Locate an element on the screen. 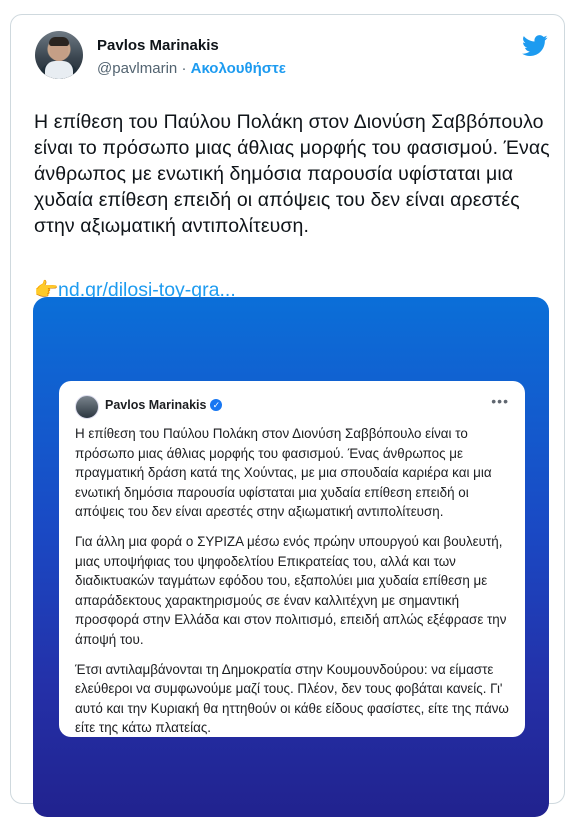 The image size is (571, 817). follow-link: Ακολουθήστε is located at coordinates (238, 68).